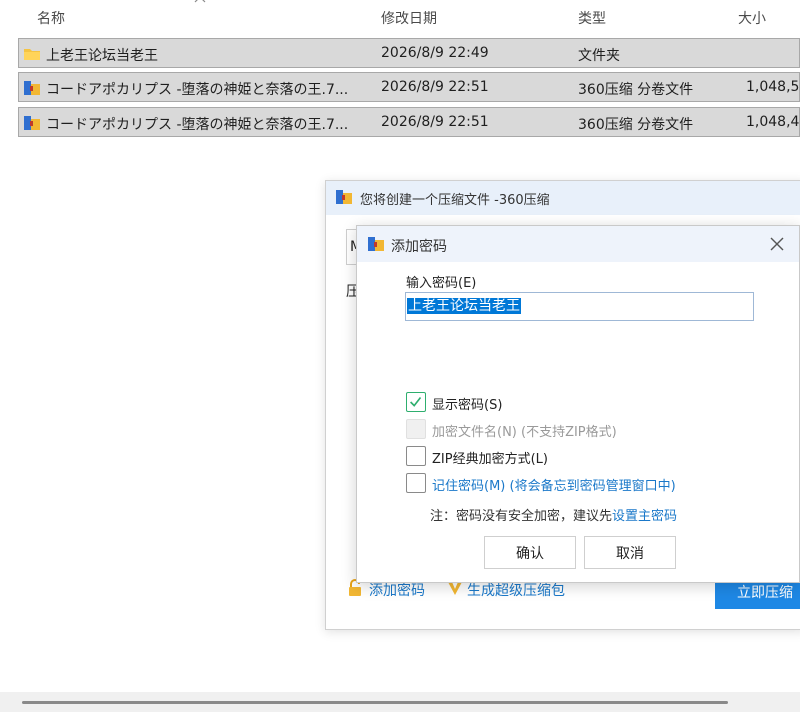  What do you see at coordinates (409, 18) in the screenshot?
I see `column-header-modified: 修改日期` at bounding box center [409, 18].